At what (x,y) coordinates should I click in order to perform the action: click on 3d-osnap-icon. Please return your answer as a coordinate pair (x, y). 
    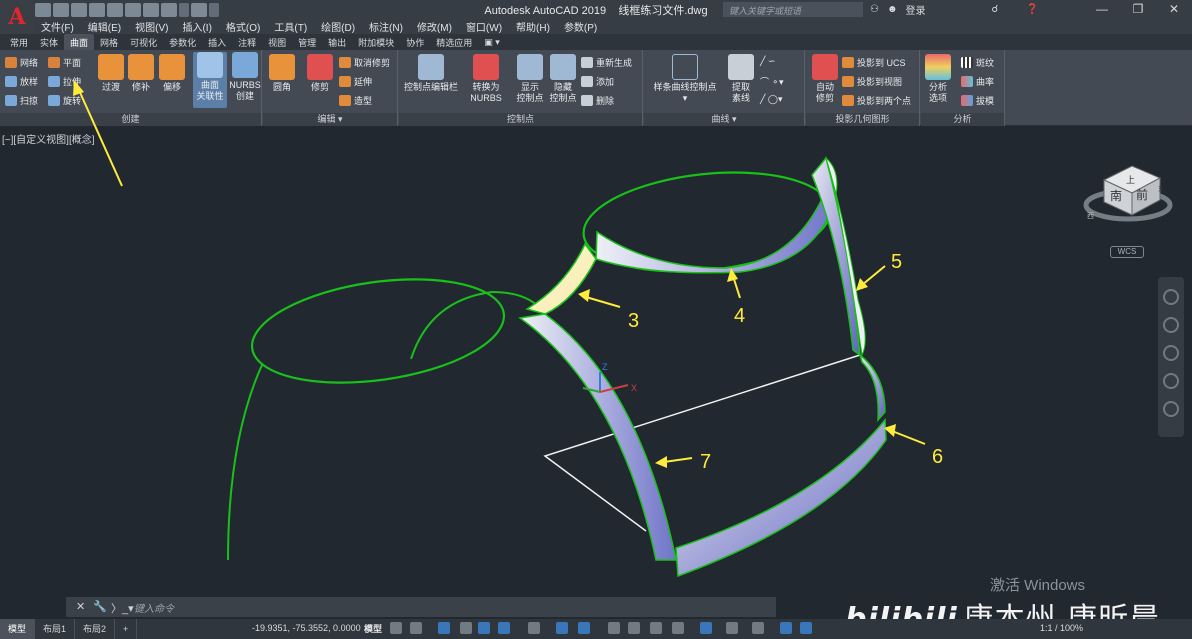
    Looking at the image, I should click on (678, 628).